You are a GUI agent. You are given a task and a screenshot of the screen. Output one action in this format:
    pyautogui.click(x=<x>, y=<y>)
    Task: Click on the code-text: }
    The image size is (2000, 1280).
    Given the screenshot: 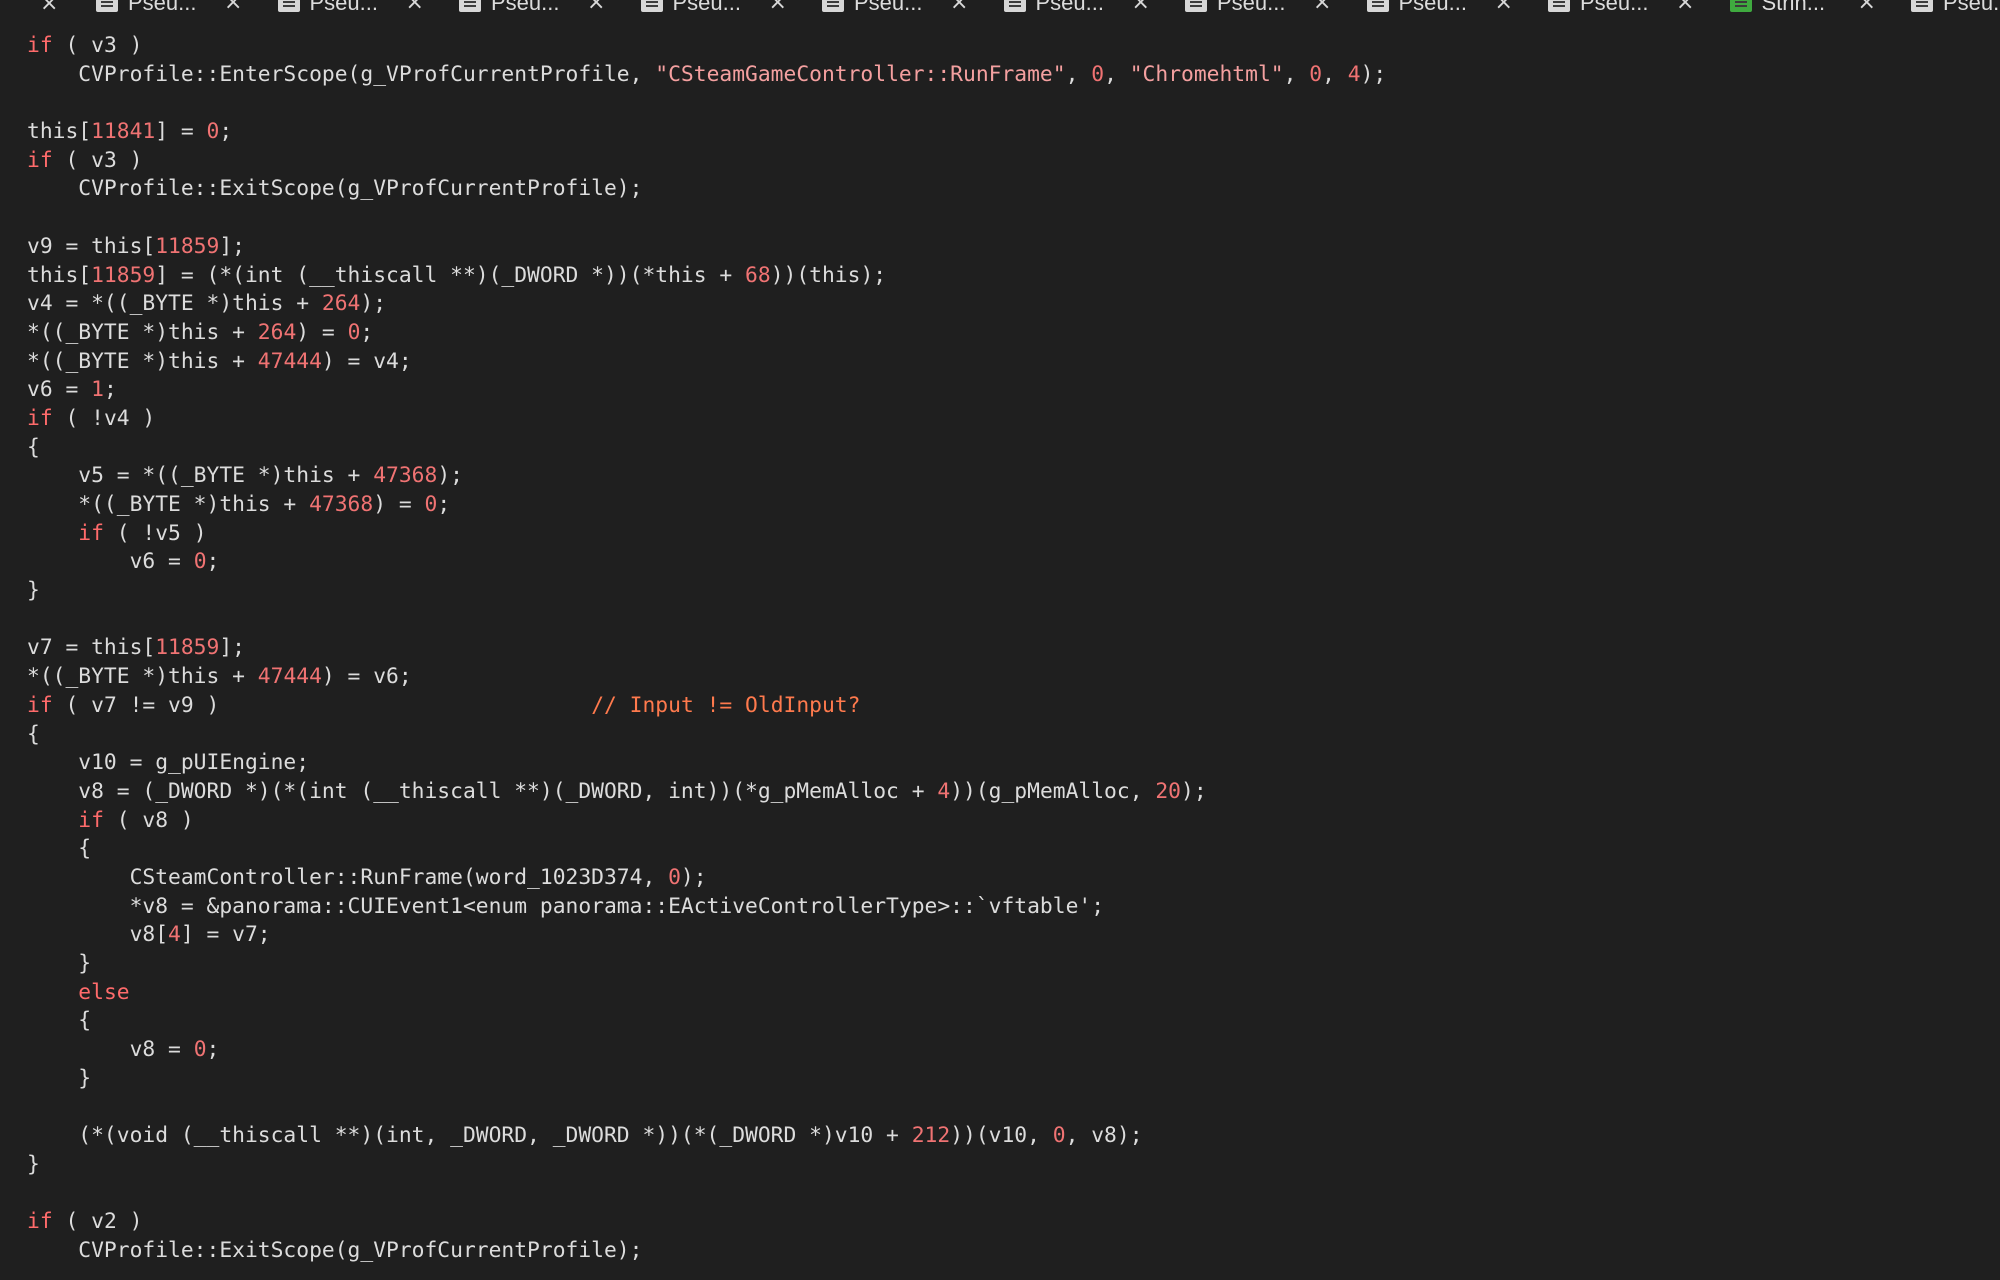 What is the action you would take?
    pyautogui.click(x=33, y=1164)
    